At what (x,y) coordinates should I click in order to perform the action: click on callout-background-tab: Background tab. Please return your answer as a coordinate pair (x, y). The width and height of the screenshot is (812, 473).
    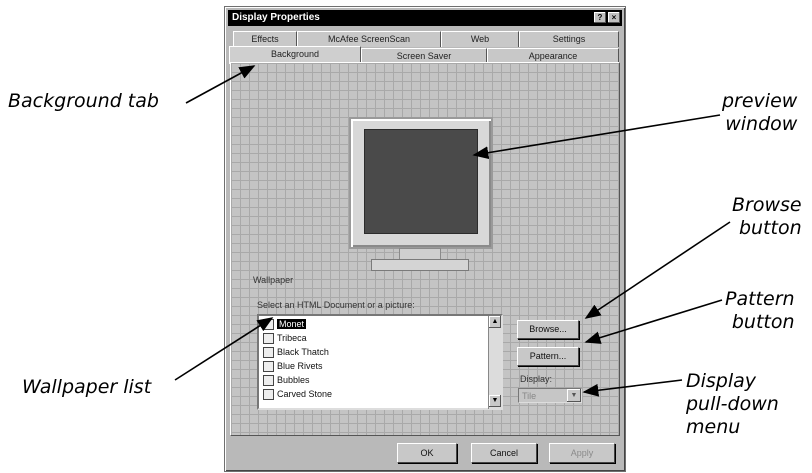
    Looking at the image, I should click on (83, 101).